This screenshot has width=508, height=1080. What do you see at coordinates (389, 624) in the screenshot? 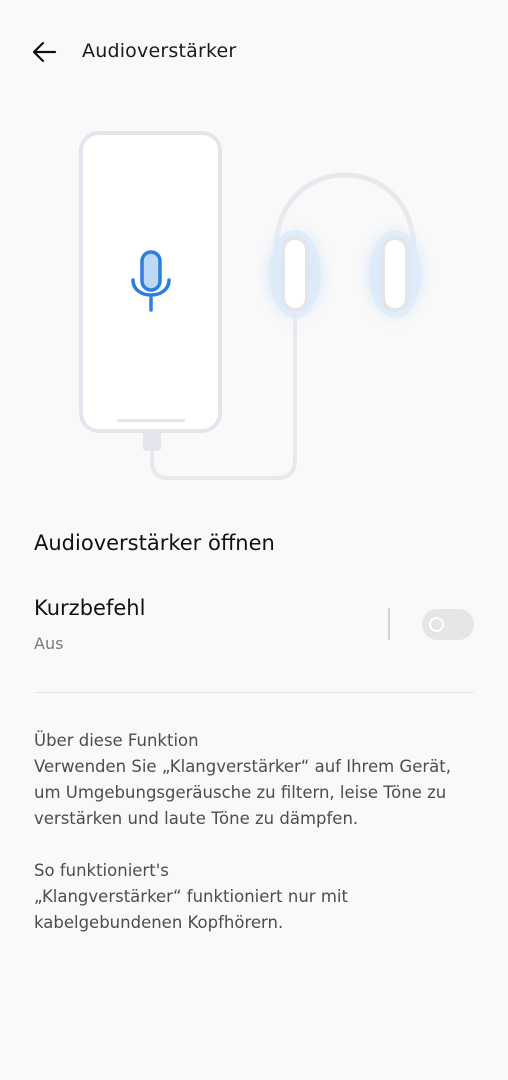
I see `vertical-divider` at bounding box center [389, 624].